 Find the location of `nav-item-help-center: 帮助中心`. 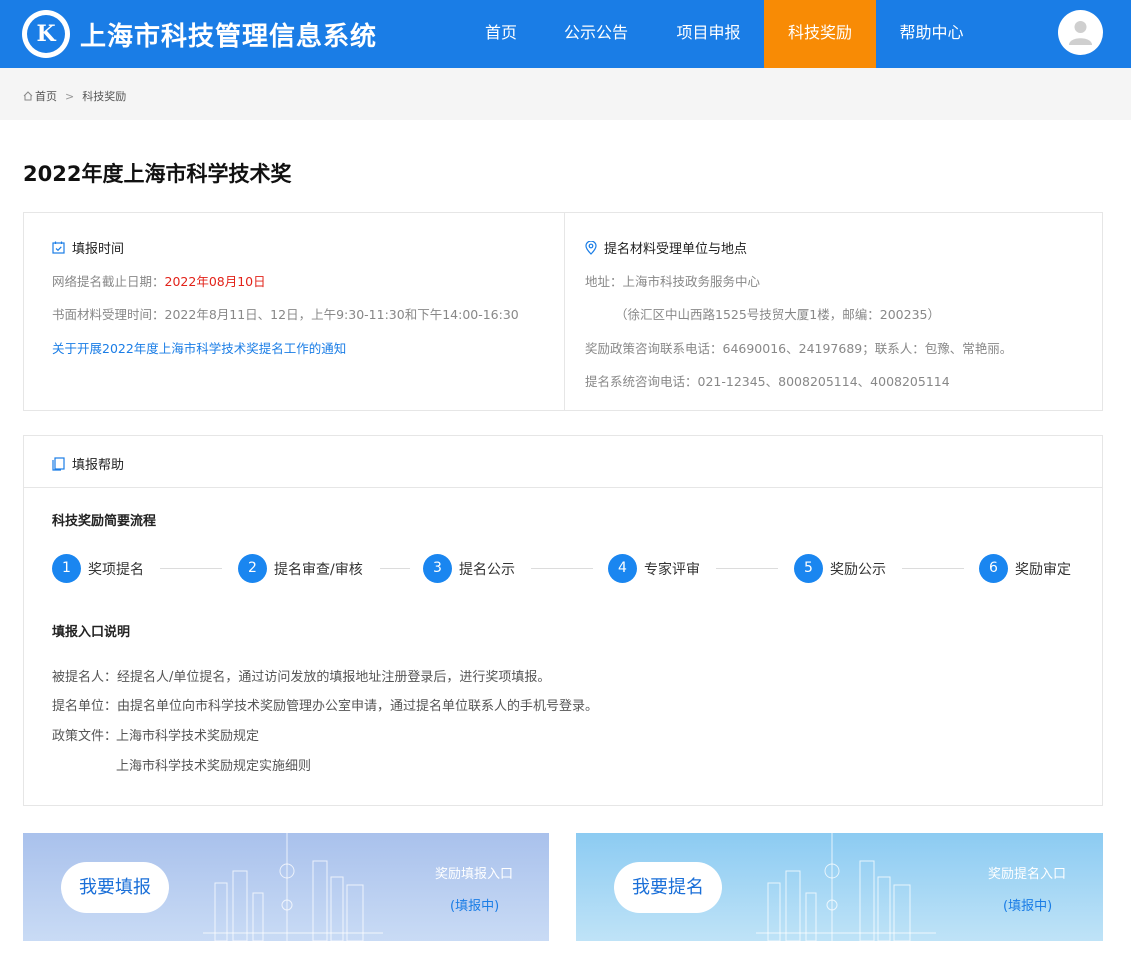

nav-item-help-center: 帮助中心 is located at coordinates (931, 34).